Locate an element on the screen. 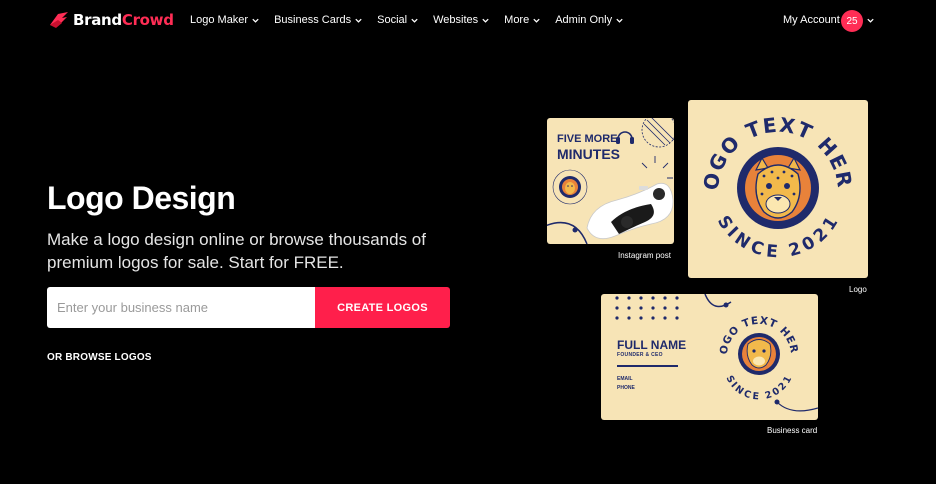 This screenshot has height=484, width=936. my-account-link: My Account is located at coordinates (811, 20).